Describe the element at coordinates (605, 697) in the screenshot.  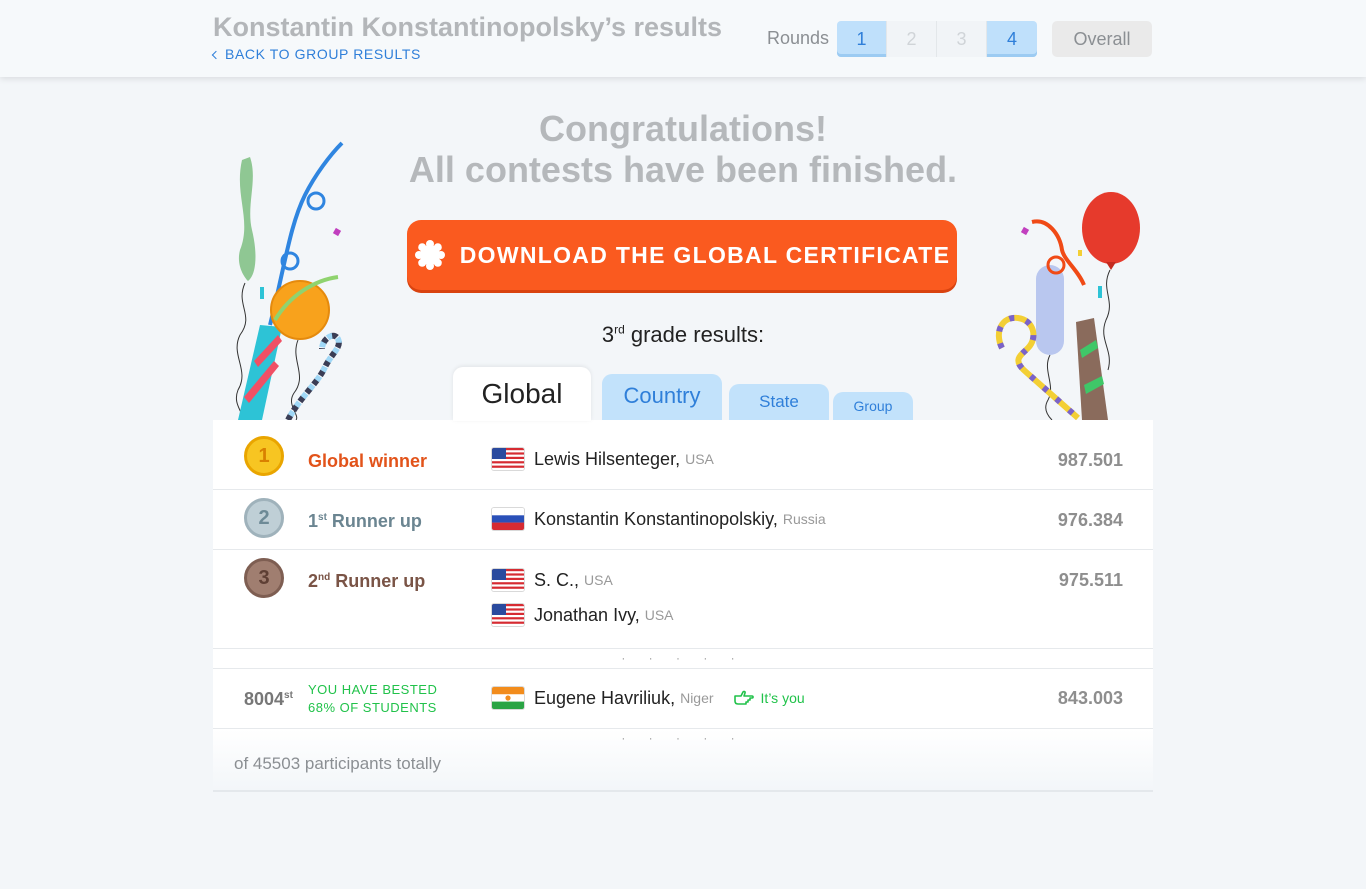
I see `participant-name: Eugene Havriliuk,` at that location.